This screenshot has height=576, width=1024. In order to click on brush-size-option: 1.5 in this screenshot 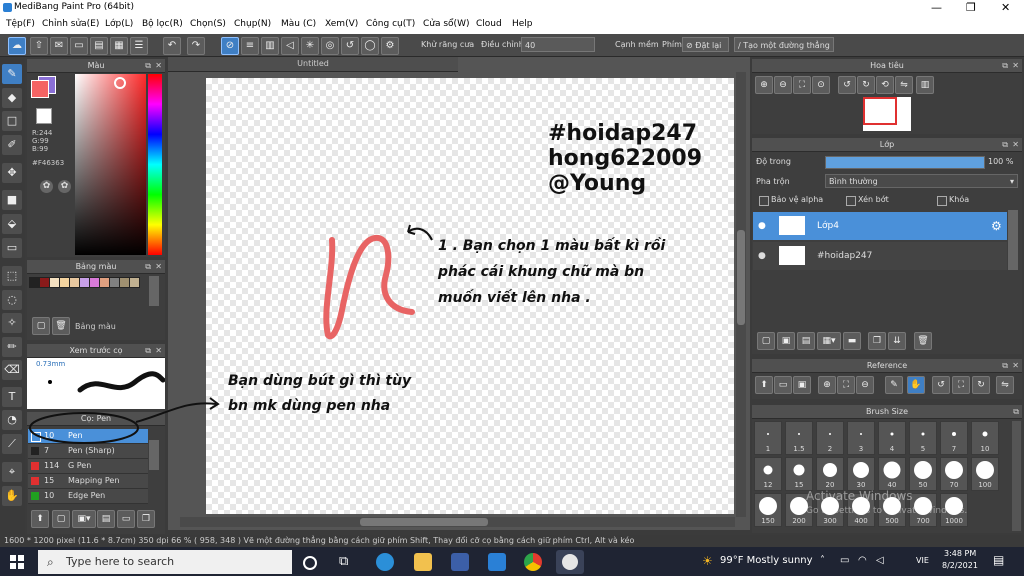, I will do `click(799, 438)`.